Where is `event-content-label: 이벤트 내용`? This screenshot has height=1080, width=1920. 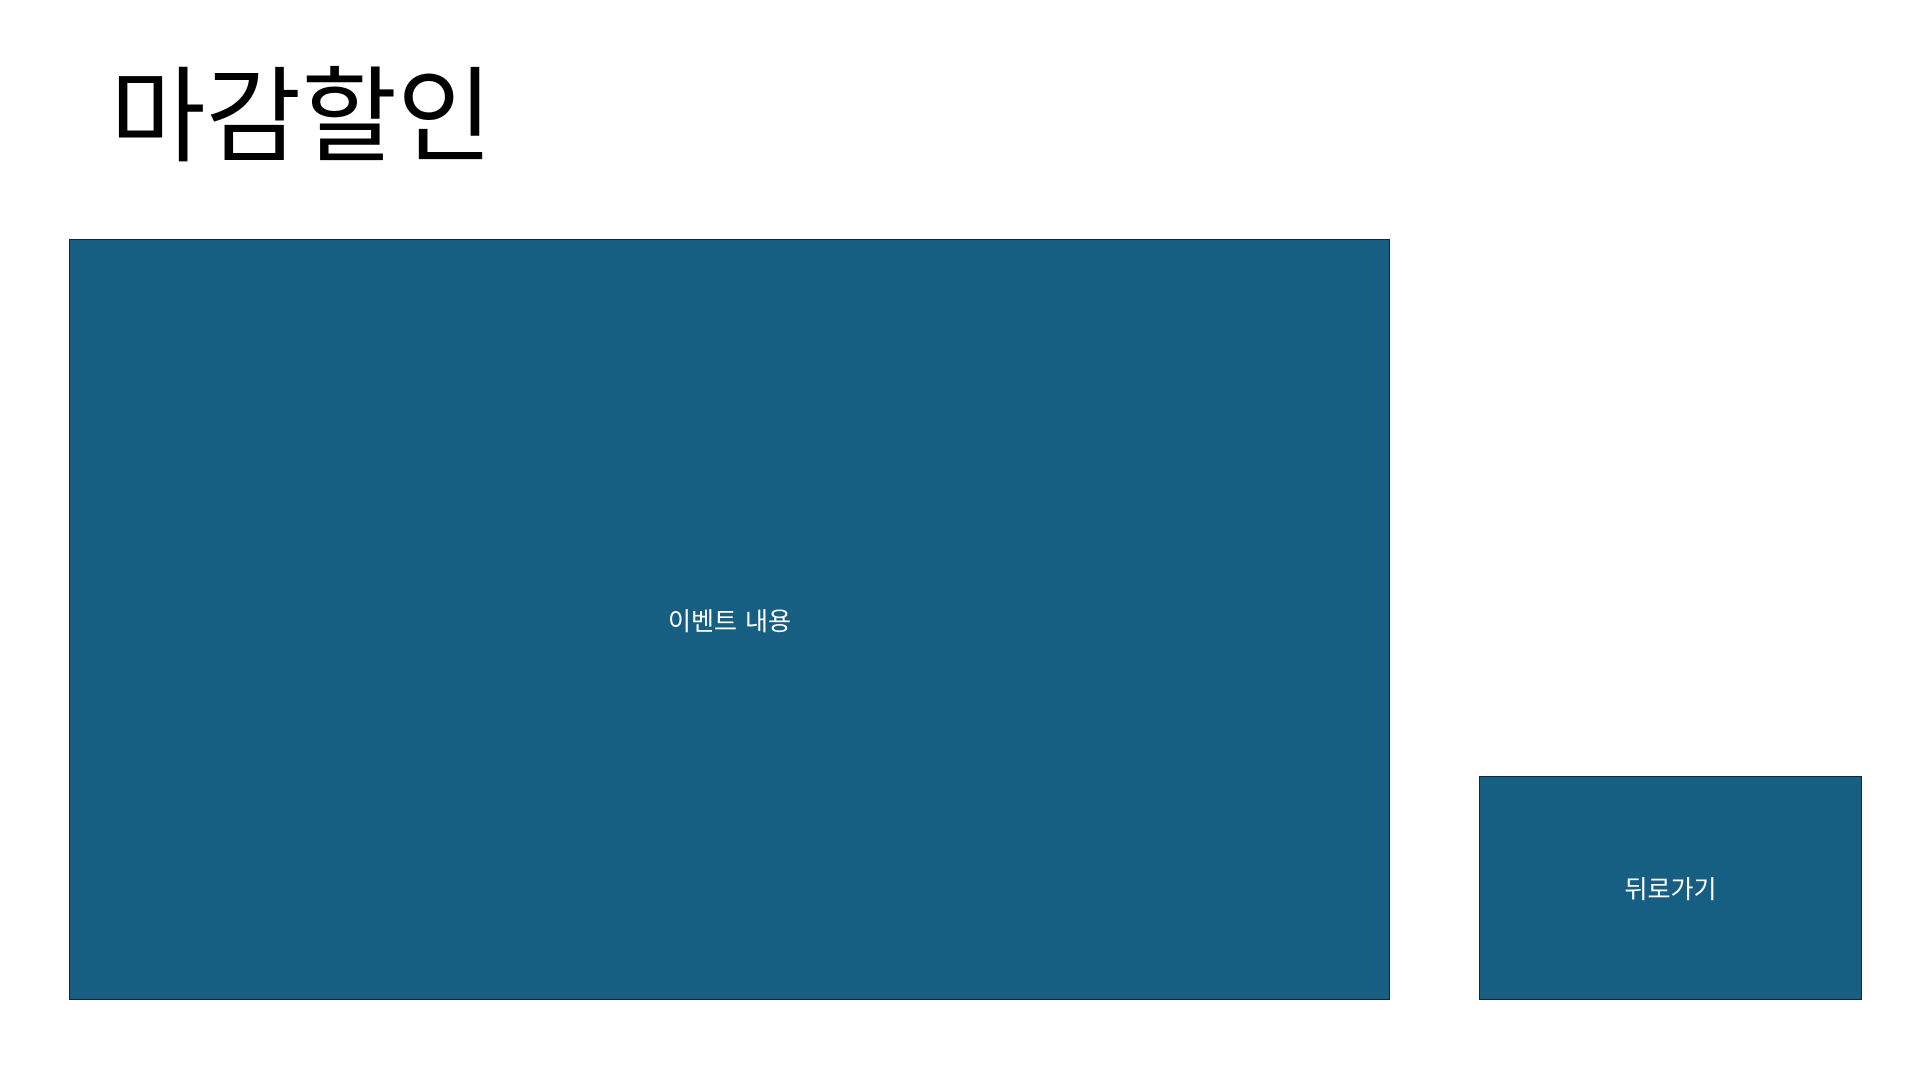
event-content-label: 이벤트 내용 is located at coordinates (729, 621).